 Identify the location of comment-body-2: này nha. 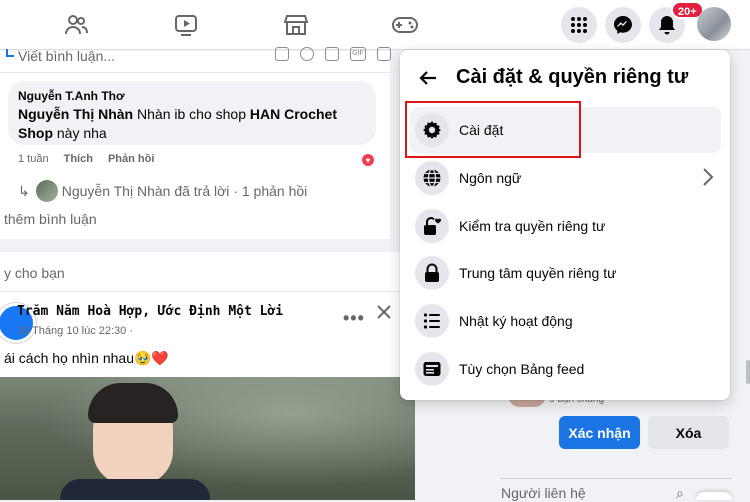
(81, 133).